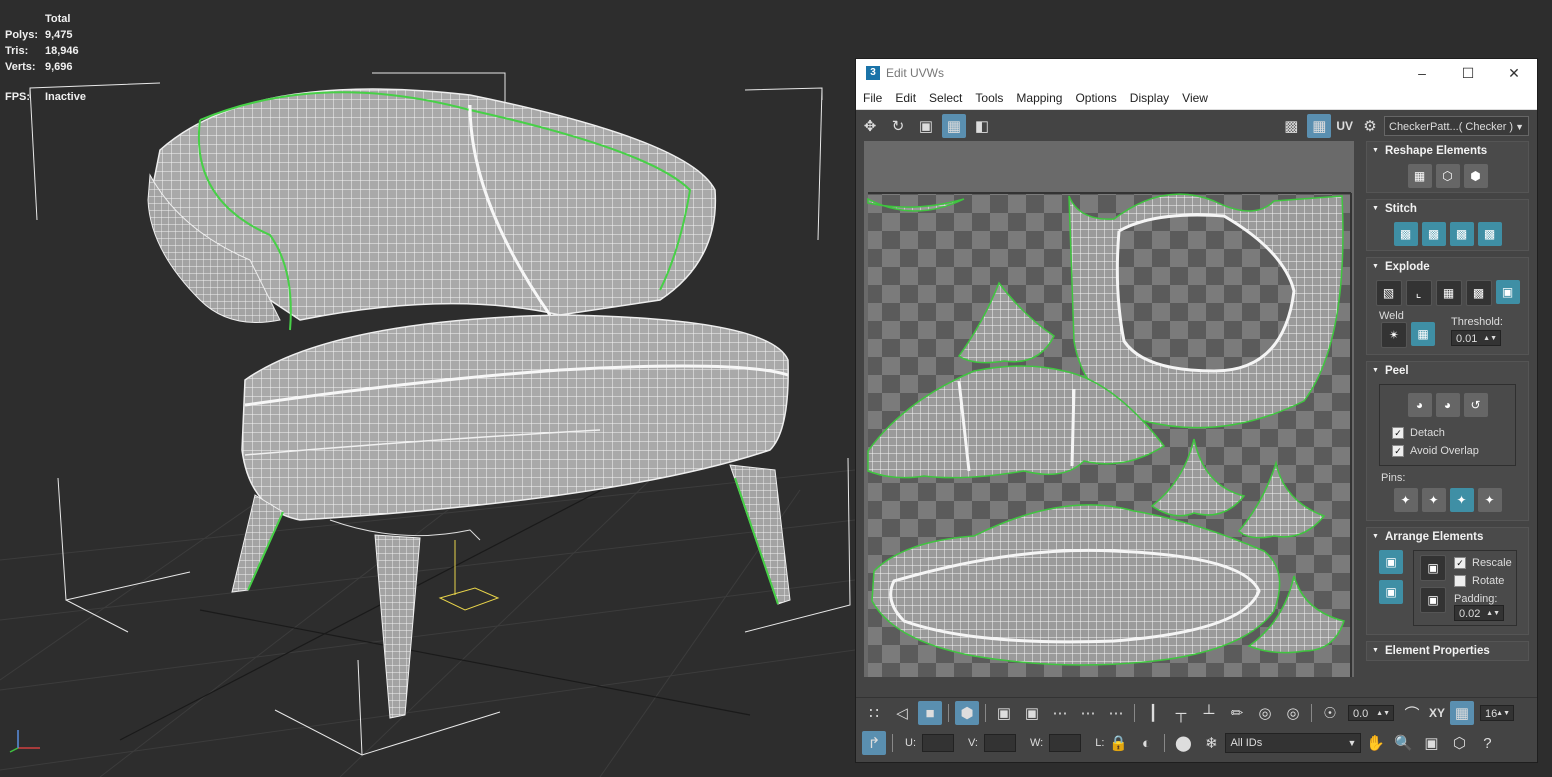 Image resolution: width=1552 pixels, height=777 pixels. What do you see at coordinates (1004, 713) in the screenshot?
I see `grow-selection-icon: ▣` at bounding box center [1004, 713].